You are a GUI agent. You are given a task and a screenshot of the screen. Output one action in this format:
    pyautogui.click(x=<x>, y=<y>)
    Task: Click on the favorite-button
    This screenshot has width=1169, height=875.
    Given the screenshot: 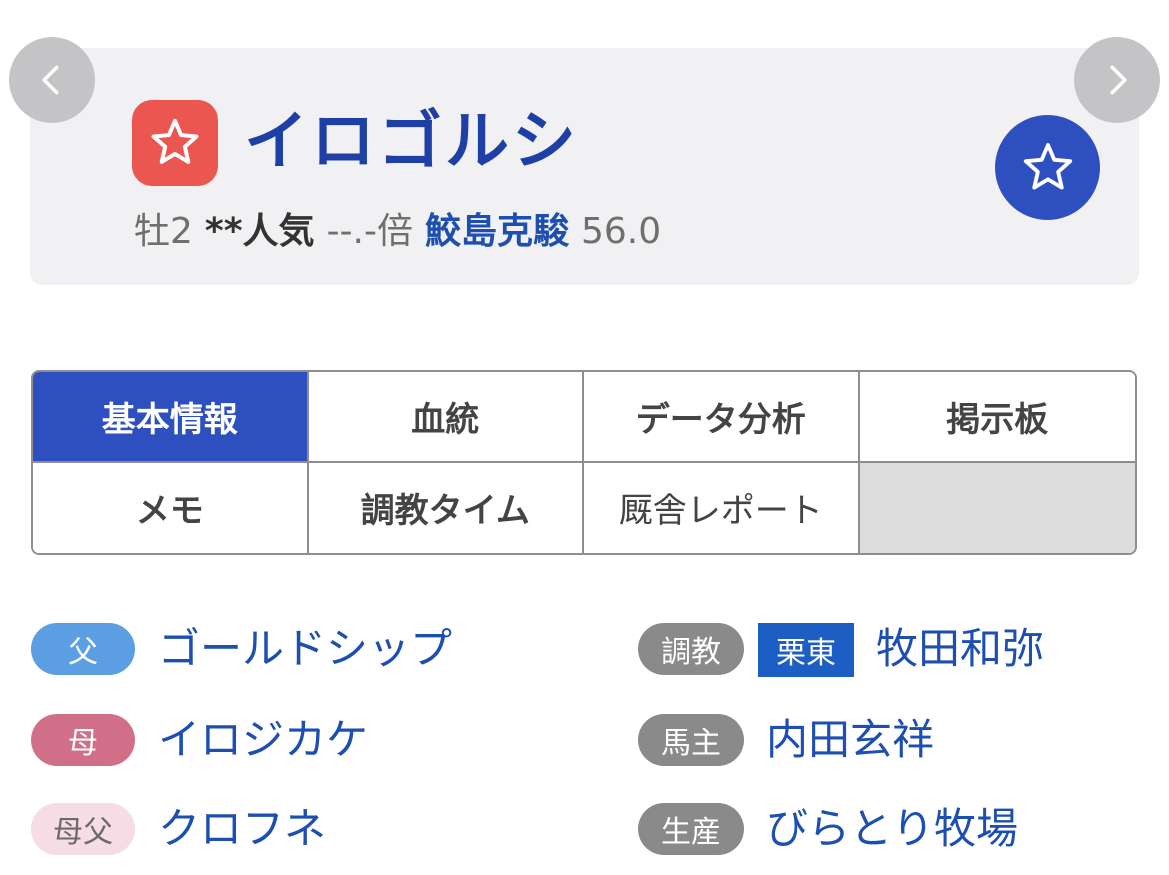 What is the action you would take?
    pyautogui.click(x=1047, y=167)
    